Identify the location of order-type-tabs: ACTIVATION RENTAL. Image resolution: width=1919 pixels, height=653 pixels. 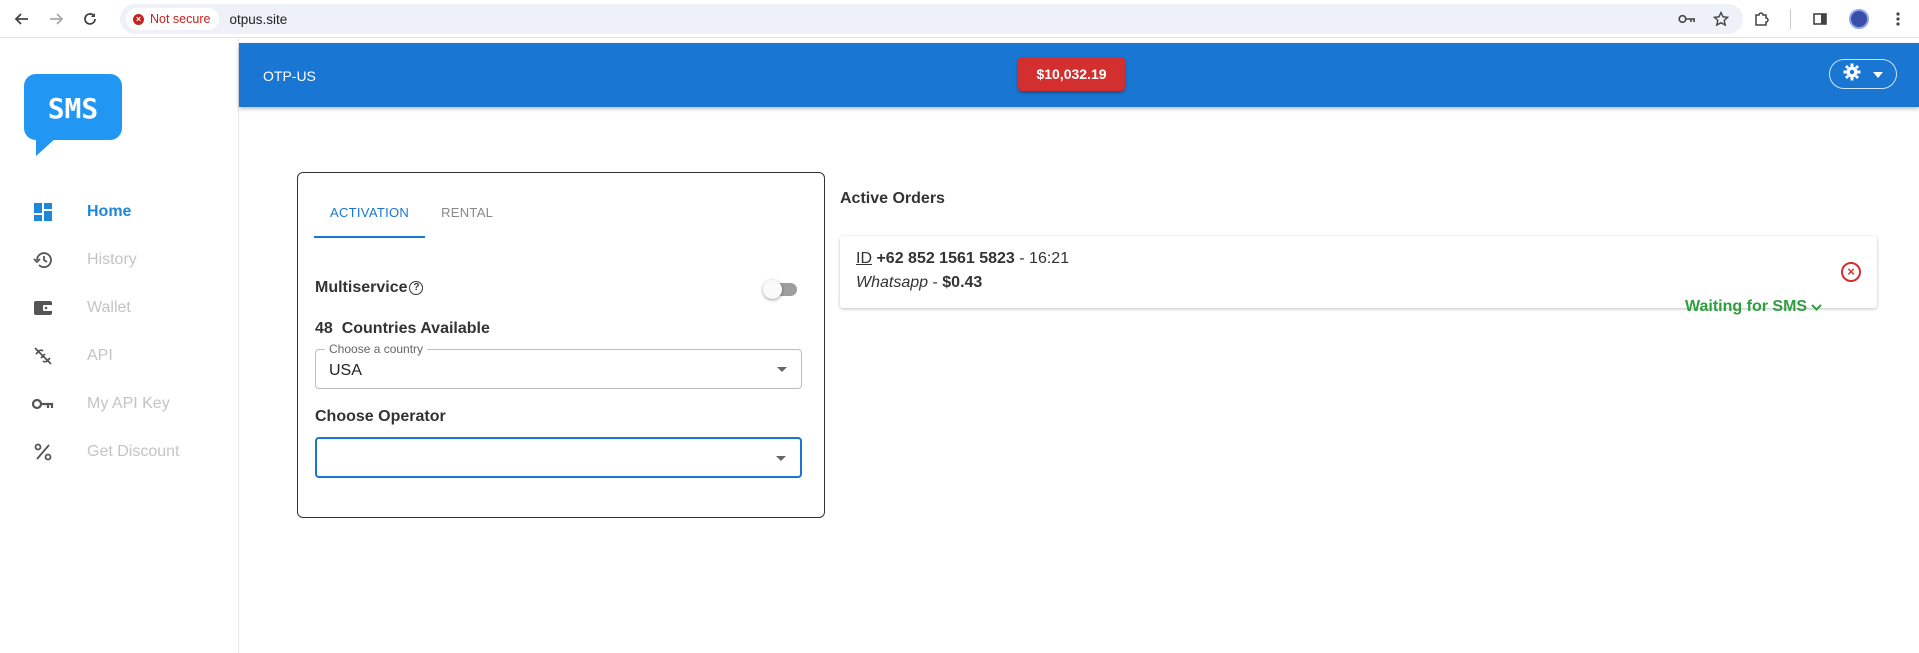
(411, 214).